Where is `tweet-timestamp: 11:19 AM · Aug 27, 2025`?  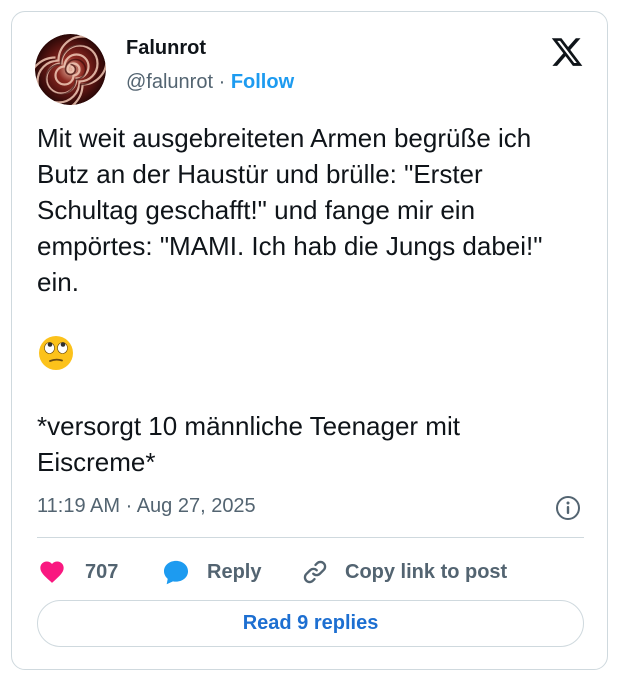
tweet-timestamp: 11:19 AM · Aug 27, 2025 is located at coordinates (146, 506).